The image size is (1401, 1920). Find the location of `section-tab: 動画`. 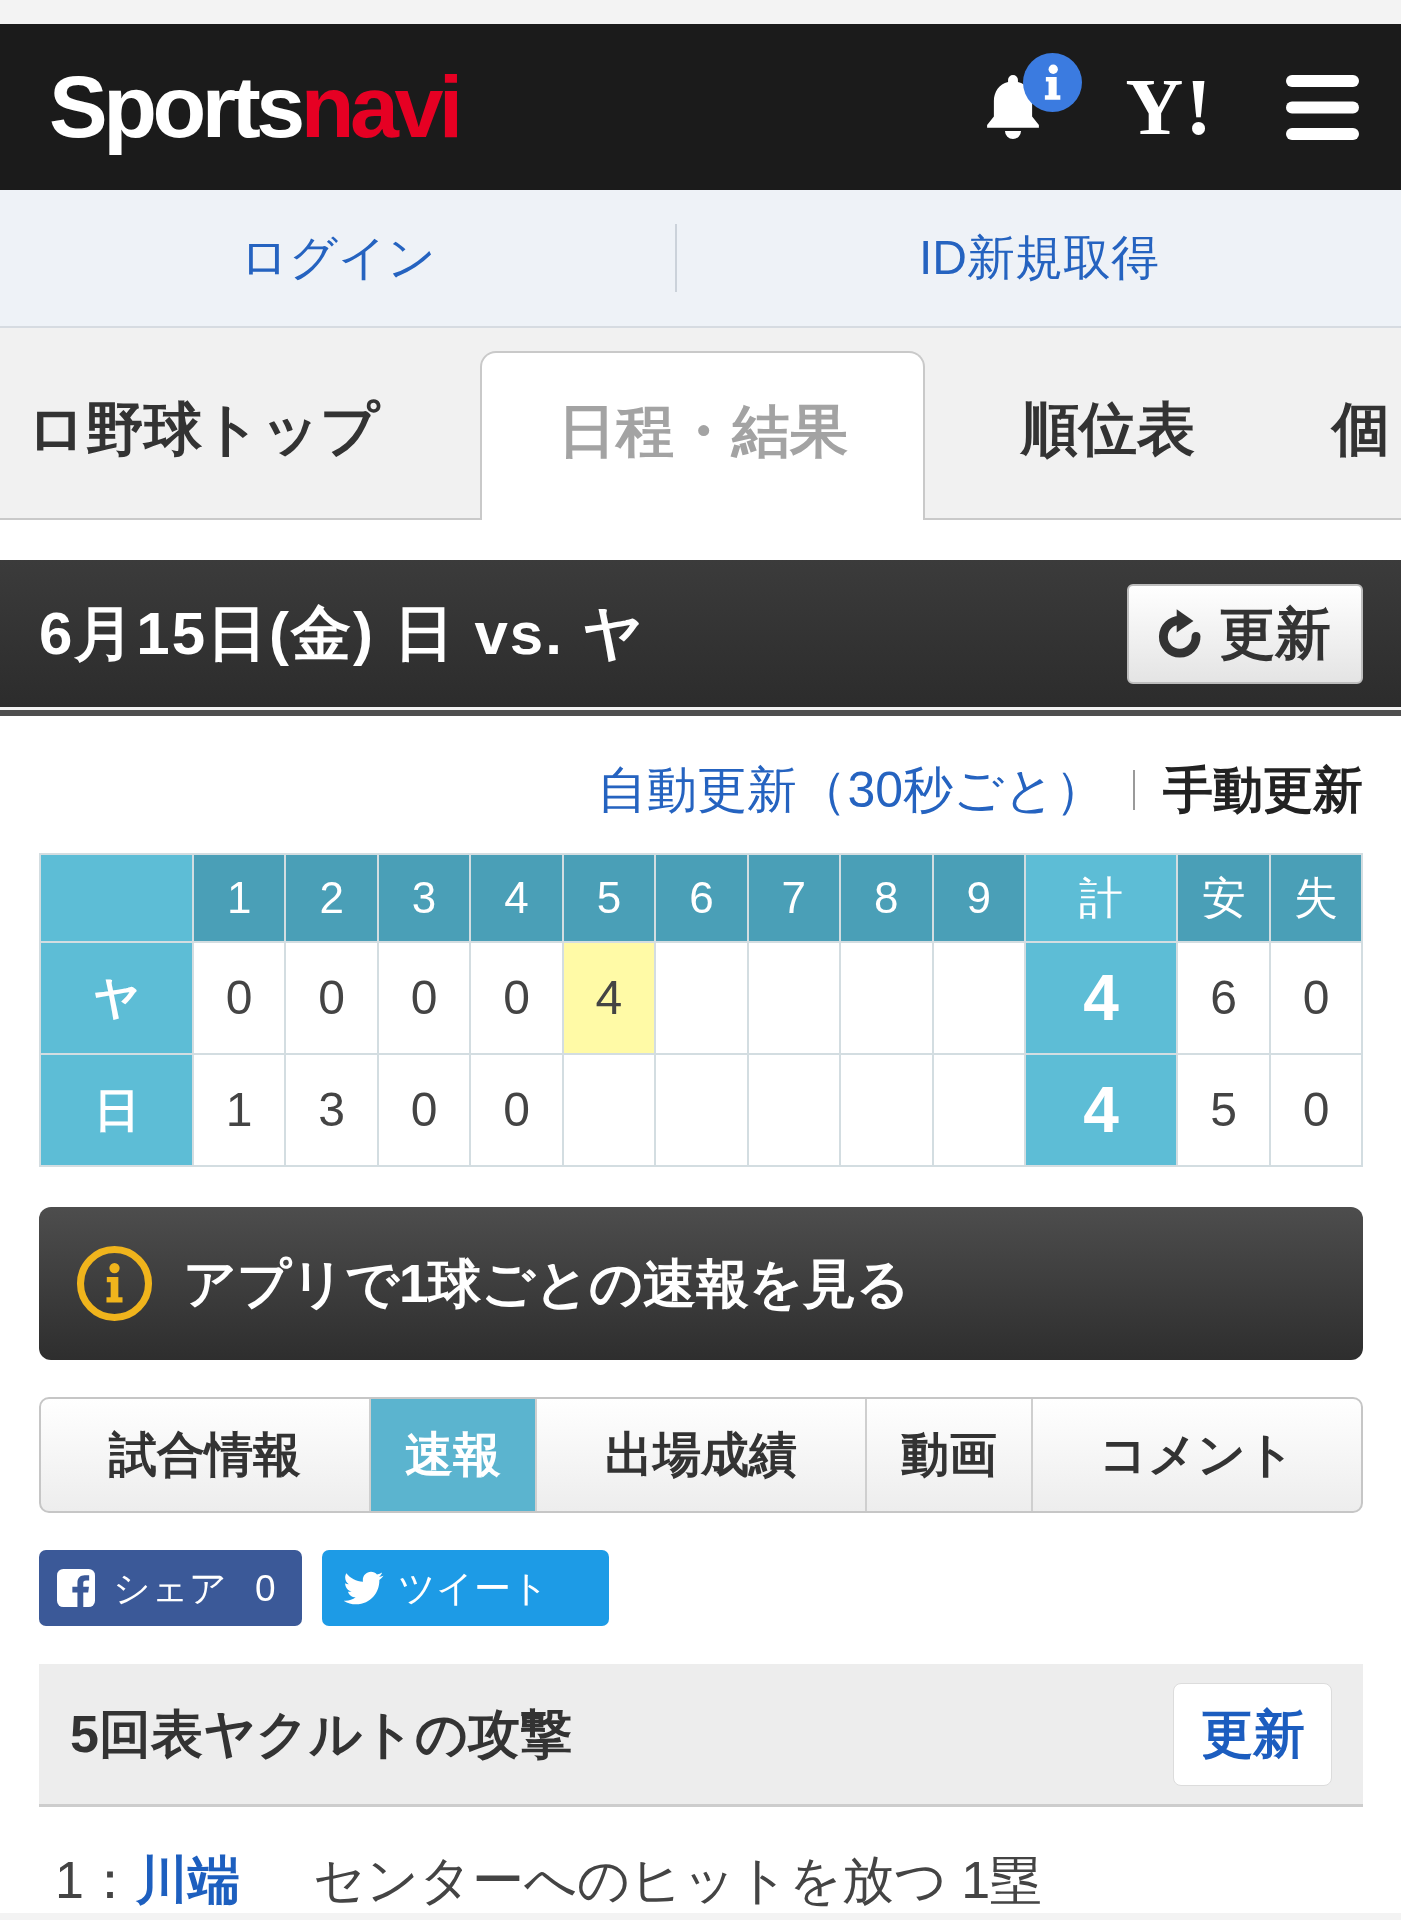

section-tab: 動画 is located at coordinates (948, 1455).